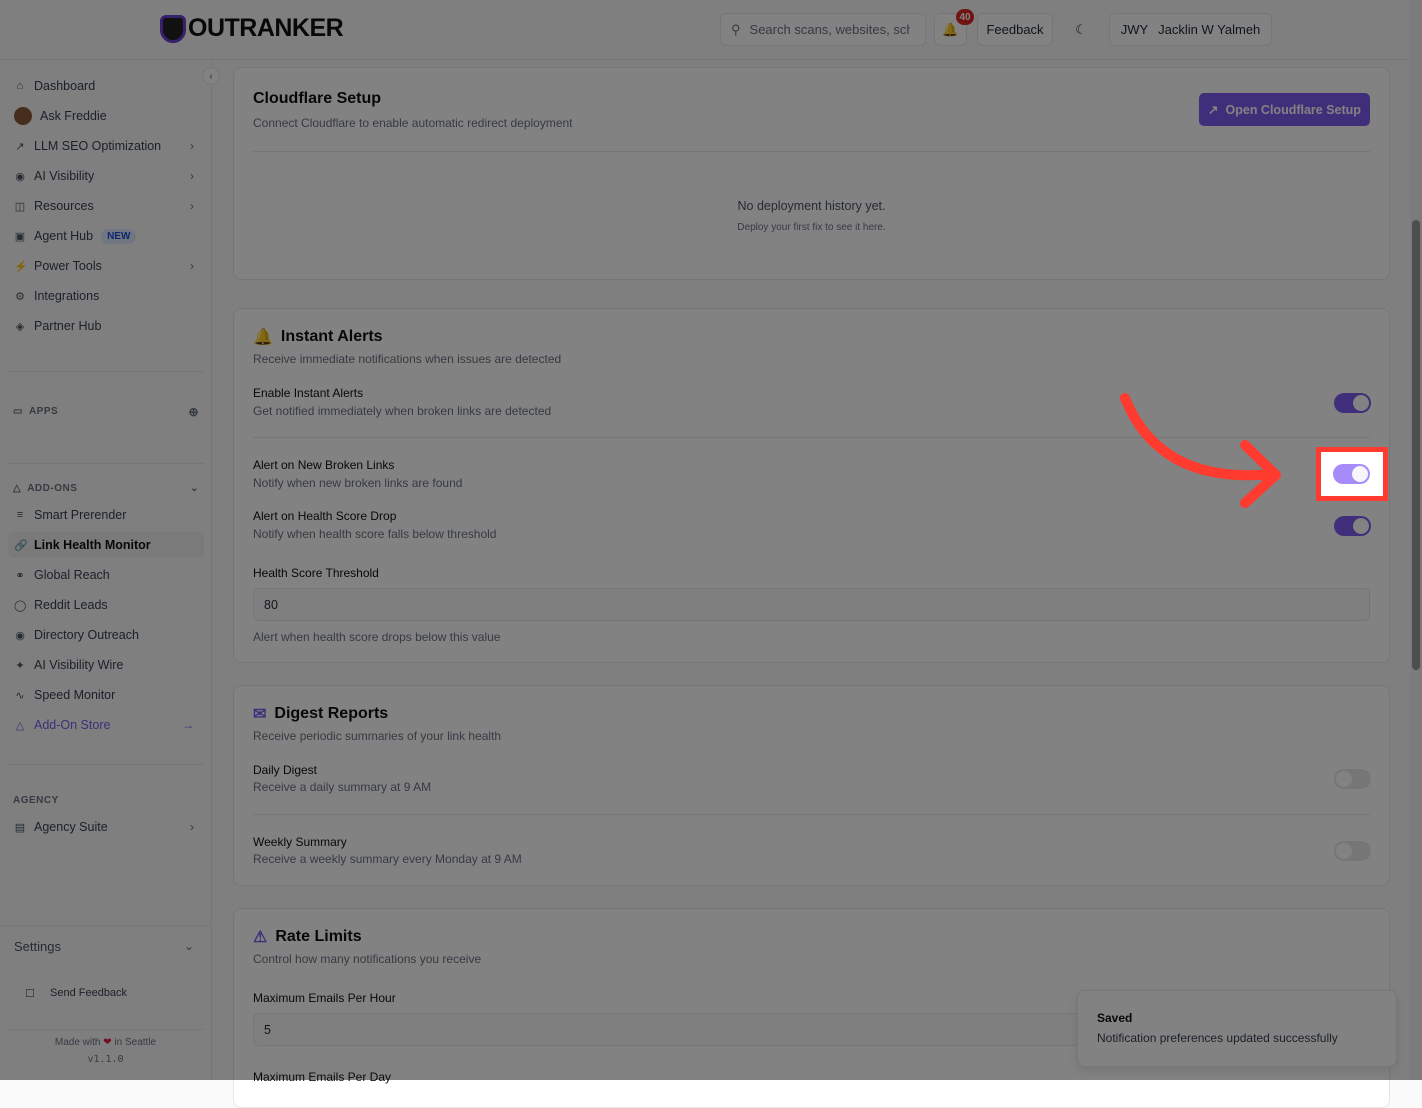  I want to click on alert-new-broken-links-toggle, so click(1351, 474).